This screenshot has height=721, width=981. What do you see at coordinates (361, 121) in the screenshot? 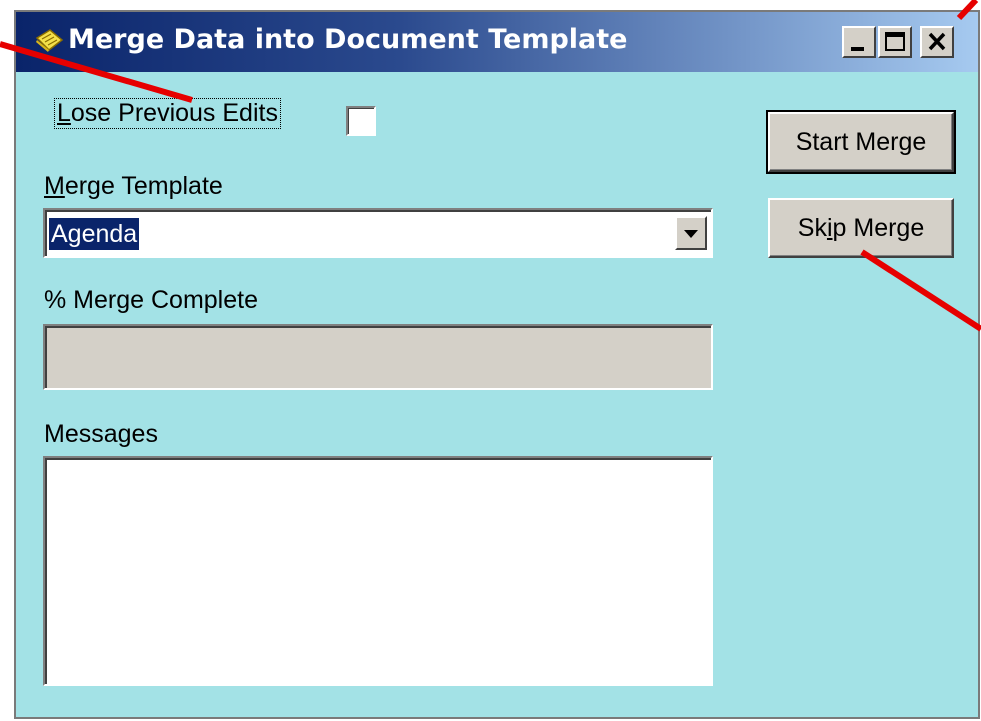
I see `lose-previous-edits-checkbox` at bounding box center [361, 121].